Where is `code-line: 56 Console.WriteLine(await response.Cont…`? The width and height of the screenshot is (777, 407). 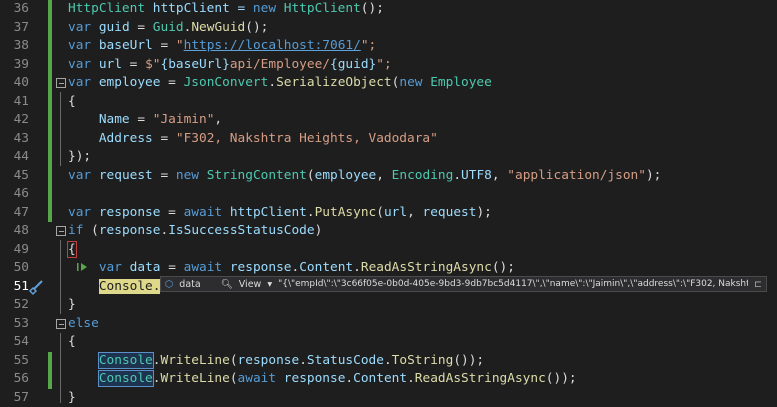 code-line: 56 Console.WriteLine(await response.Cont… is located at coordinates (388, 379).